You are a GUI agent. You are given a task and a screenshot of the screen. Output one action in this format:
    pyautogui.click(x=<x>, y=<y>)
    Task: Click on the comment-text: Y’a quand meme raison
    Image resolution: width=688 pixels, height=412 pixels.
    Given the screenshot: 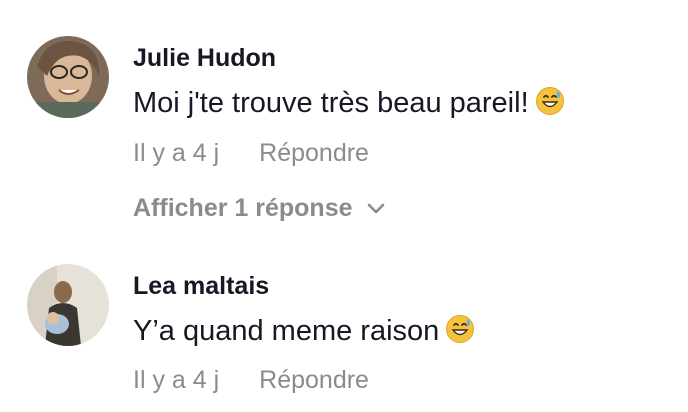 What is the action you would take?
    pyautogui.click(x=304, y=333)
    